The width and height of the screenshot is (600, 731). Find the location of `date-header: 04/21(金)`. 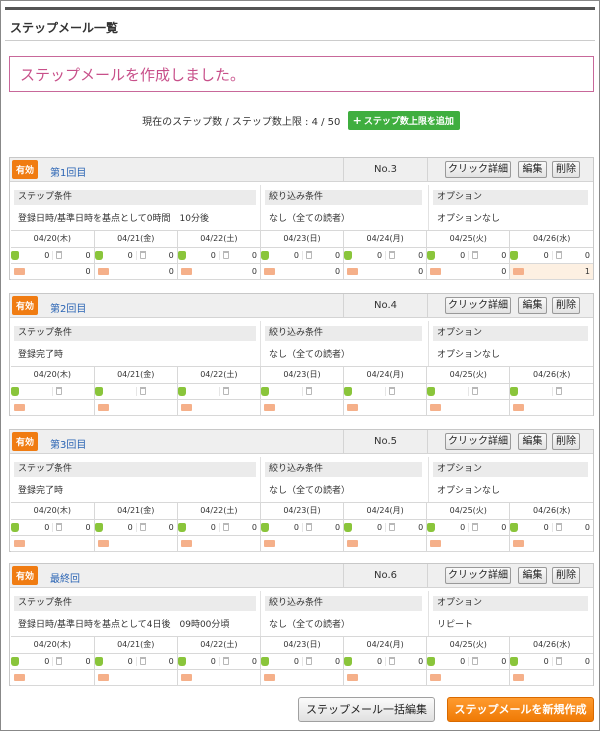

date-header: 04/21(金) is located at coordinates (136, 239).